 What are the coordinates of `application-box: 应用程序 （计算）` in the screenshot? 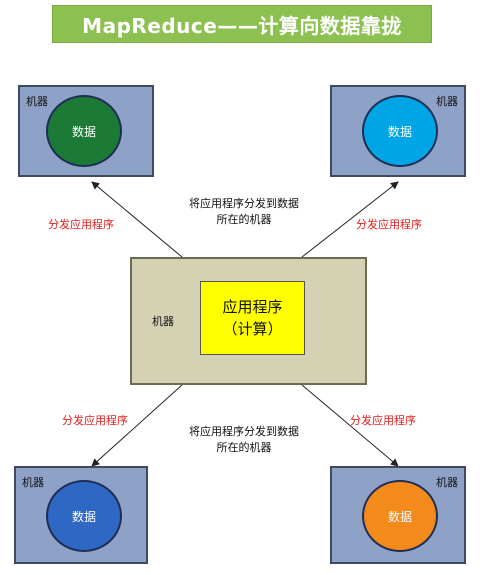 It's located at (252, 318).